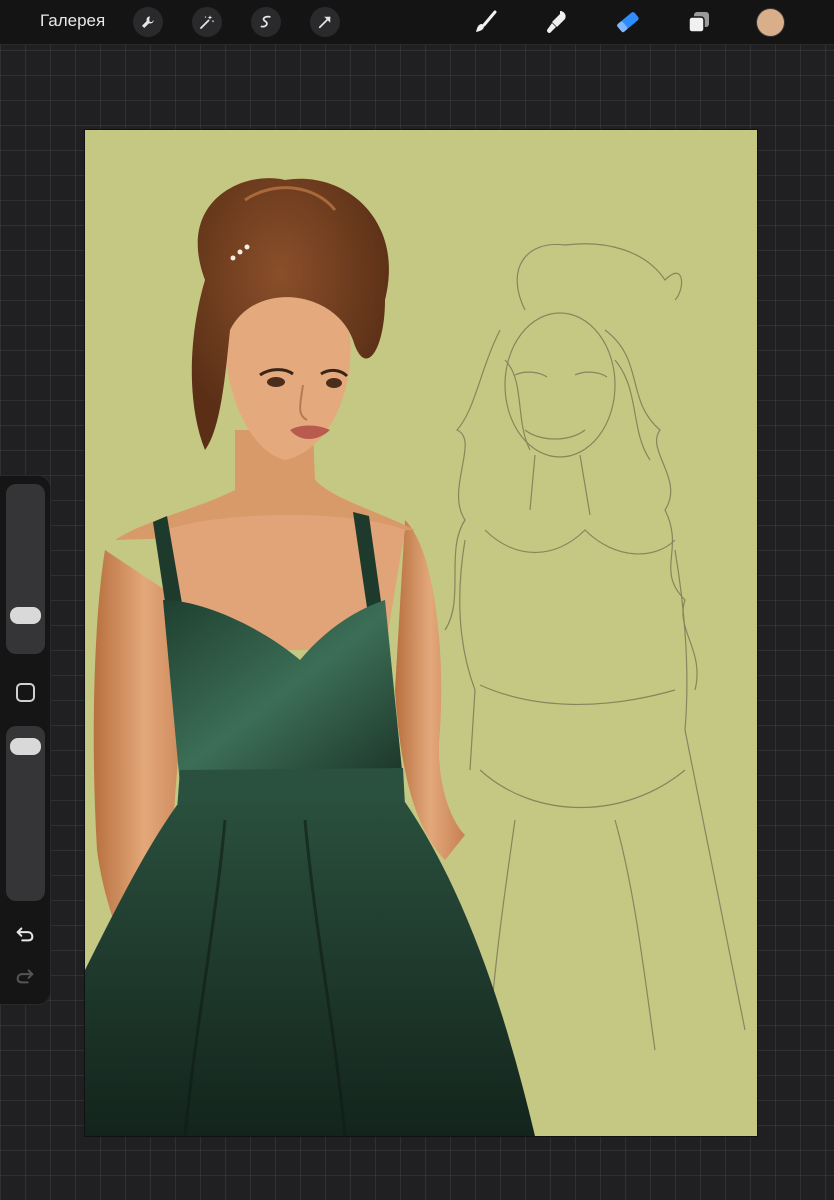  Describe the element at coordinates (486, 22) in the screenshot. I see `brush-icon` at that location.